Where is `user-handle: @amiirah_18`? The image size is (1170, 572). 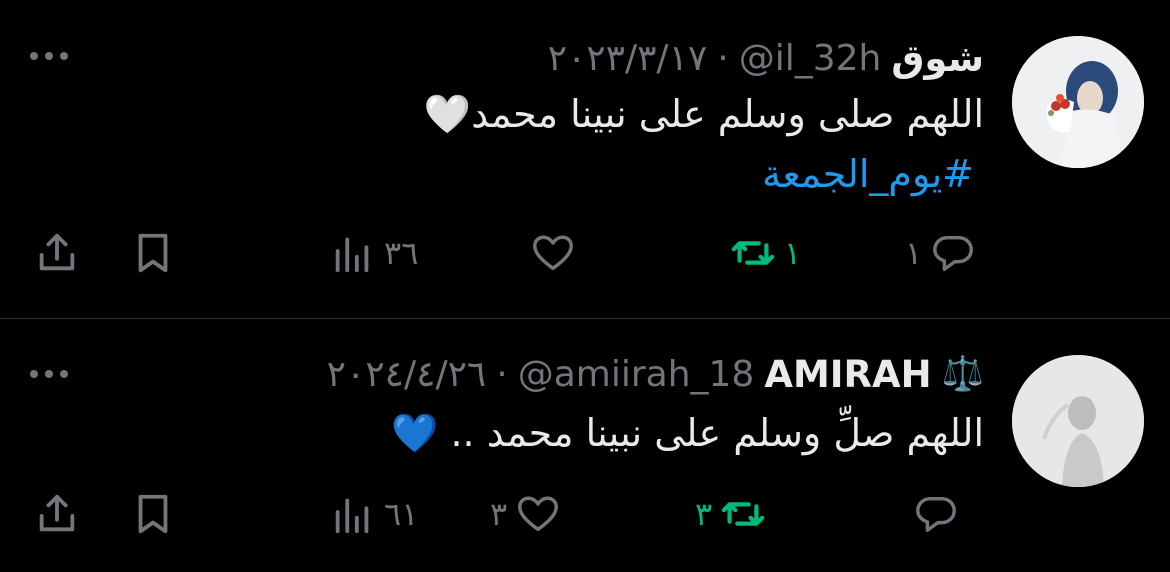 user-handle: @amiirah_18 is located at coordinates (636, 374).